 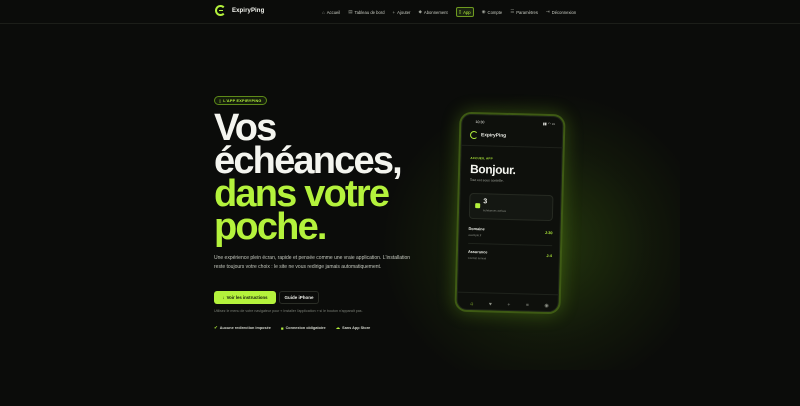 I want to click on phone-status-bar: 10:30 ▮▮ ◠ ▭, so click(x=515, y=123).